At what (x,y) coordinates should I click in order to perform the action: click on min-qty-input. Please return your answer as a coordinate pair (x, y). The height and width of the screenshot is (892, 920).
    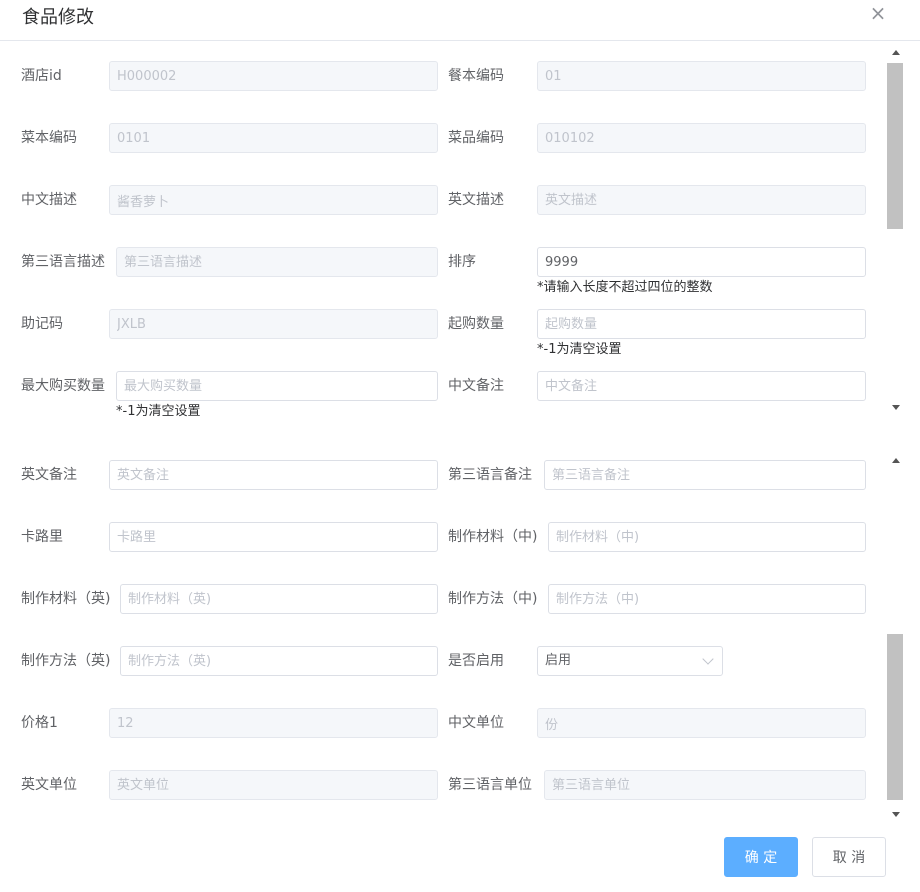
    Looking at the image, I should click on (701, 324).